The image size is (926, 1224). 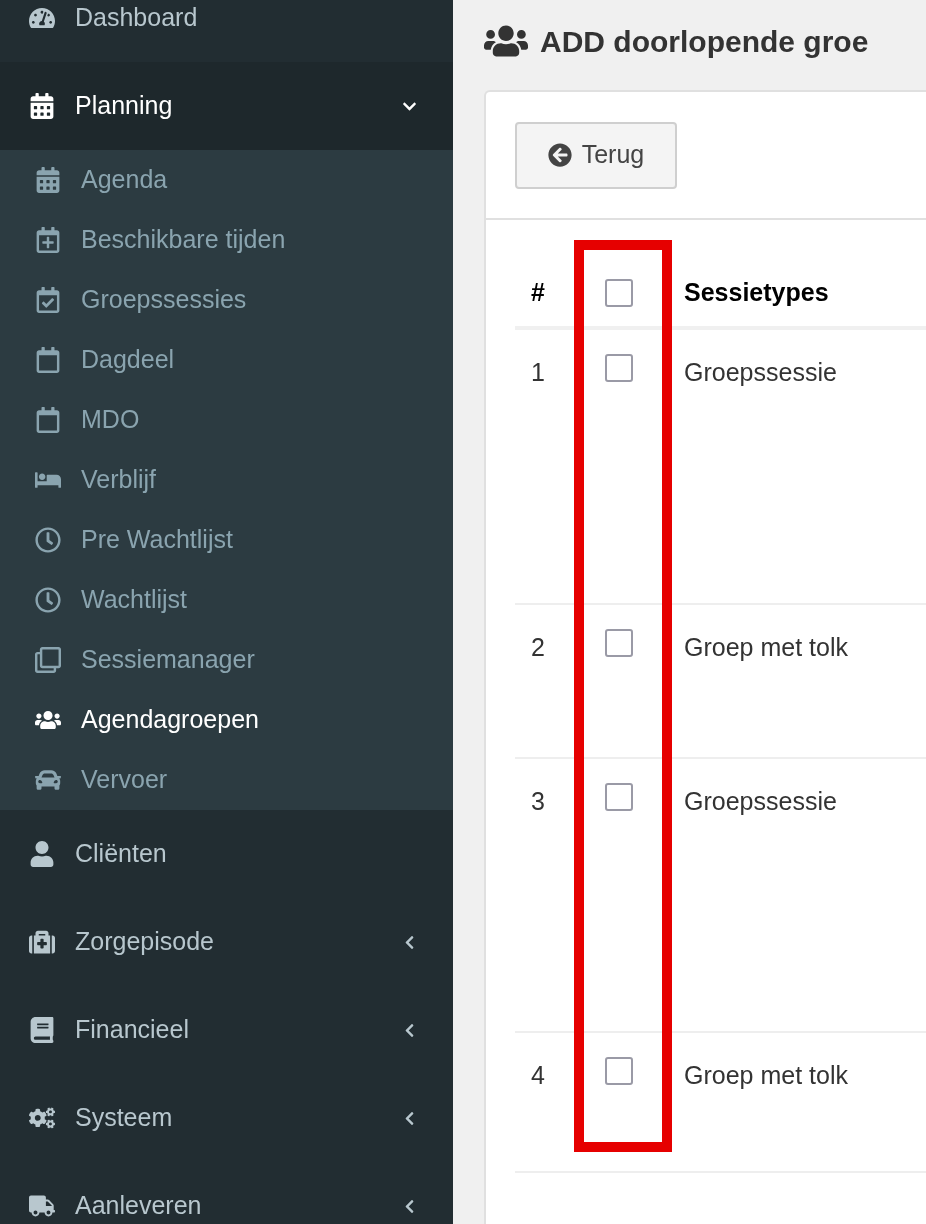 What do you see at coordinates (226, 240) in the screenshot?
I see `submenu-item: Beschikbare tijden` at bounding box center [226, 240].